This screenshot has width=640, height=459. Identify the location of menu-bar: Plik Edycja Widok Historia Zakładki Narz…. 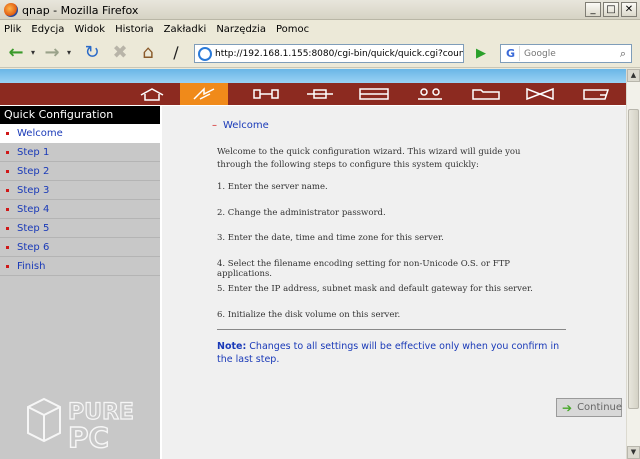
(320, 29).